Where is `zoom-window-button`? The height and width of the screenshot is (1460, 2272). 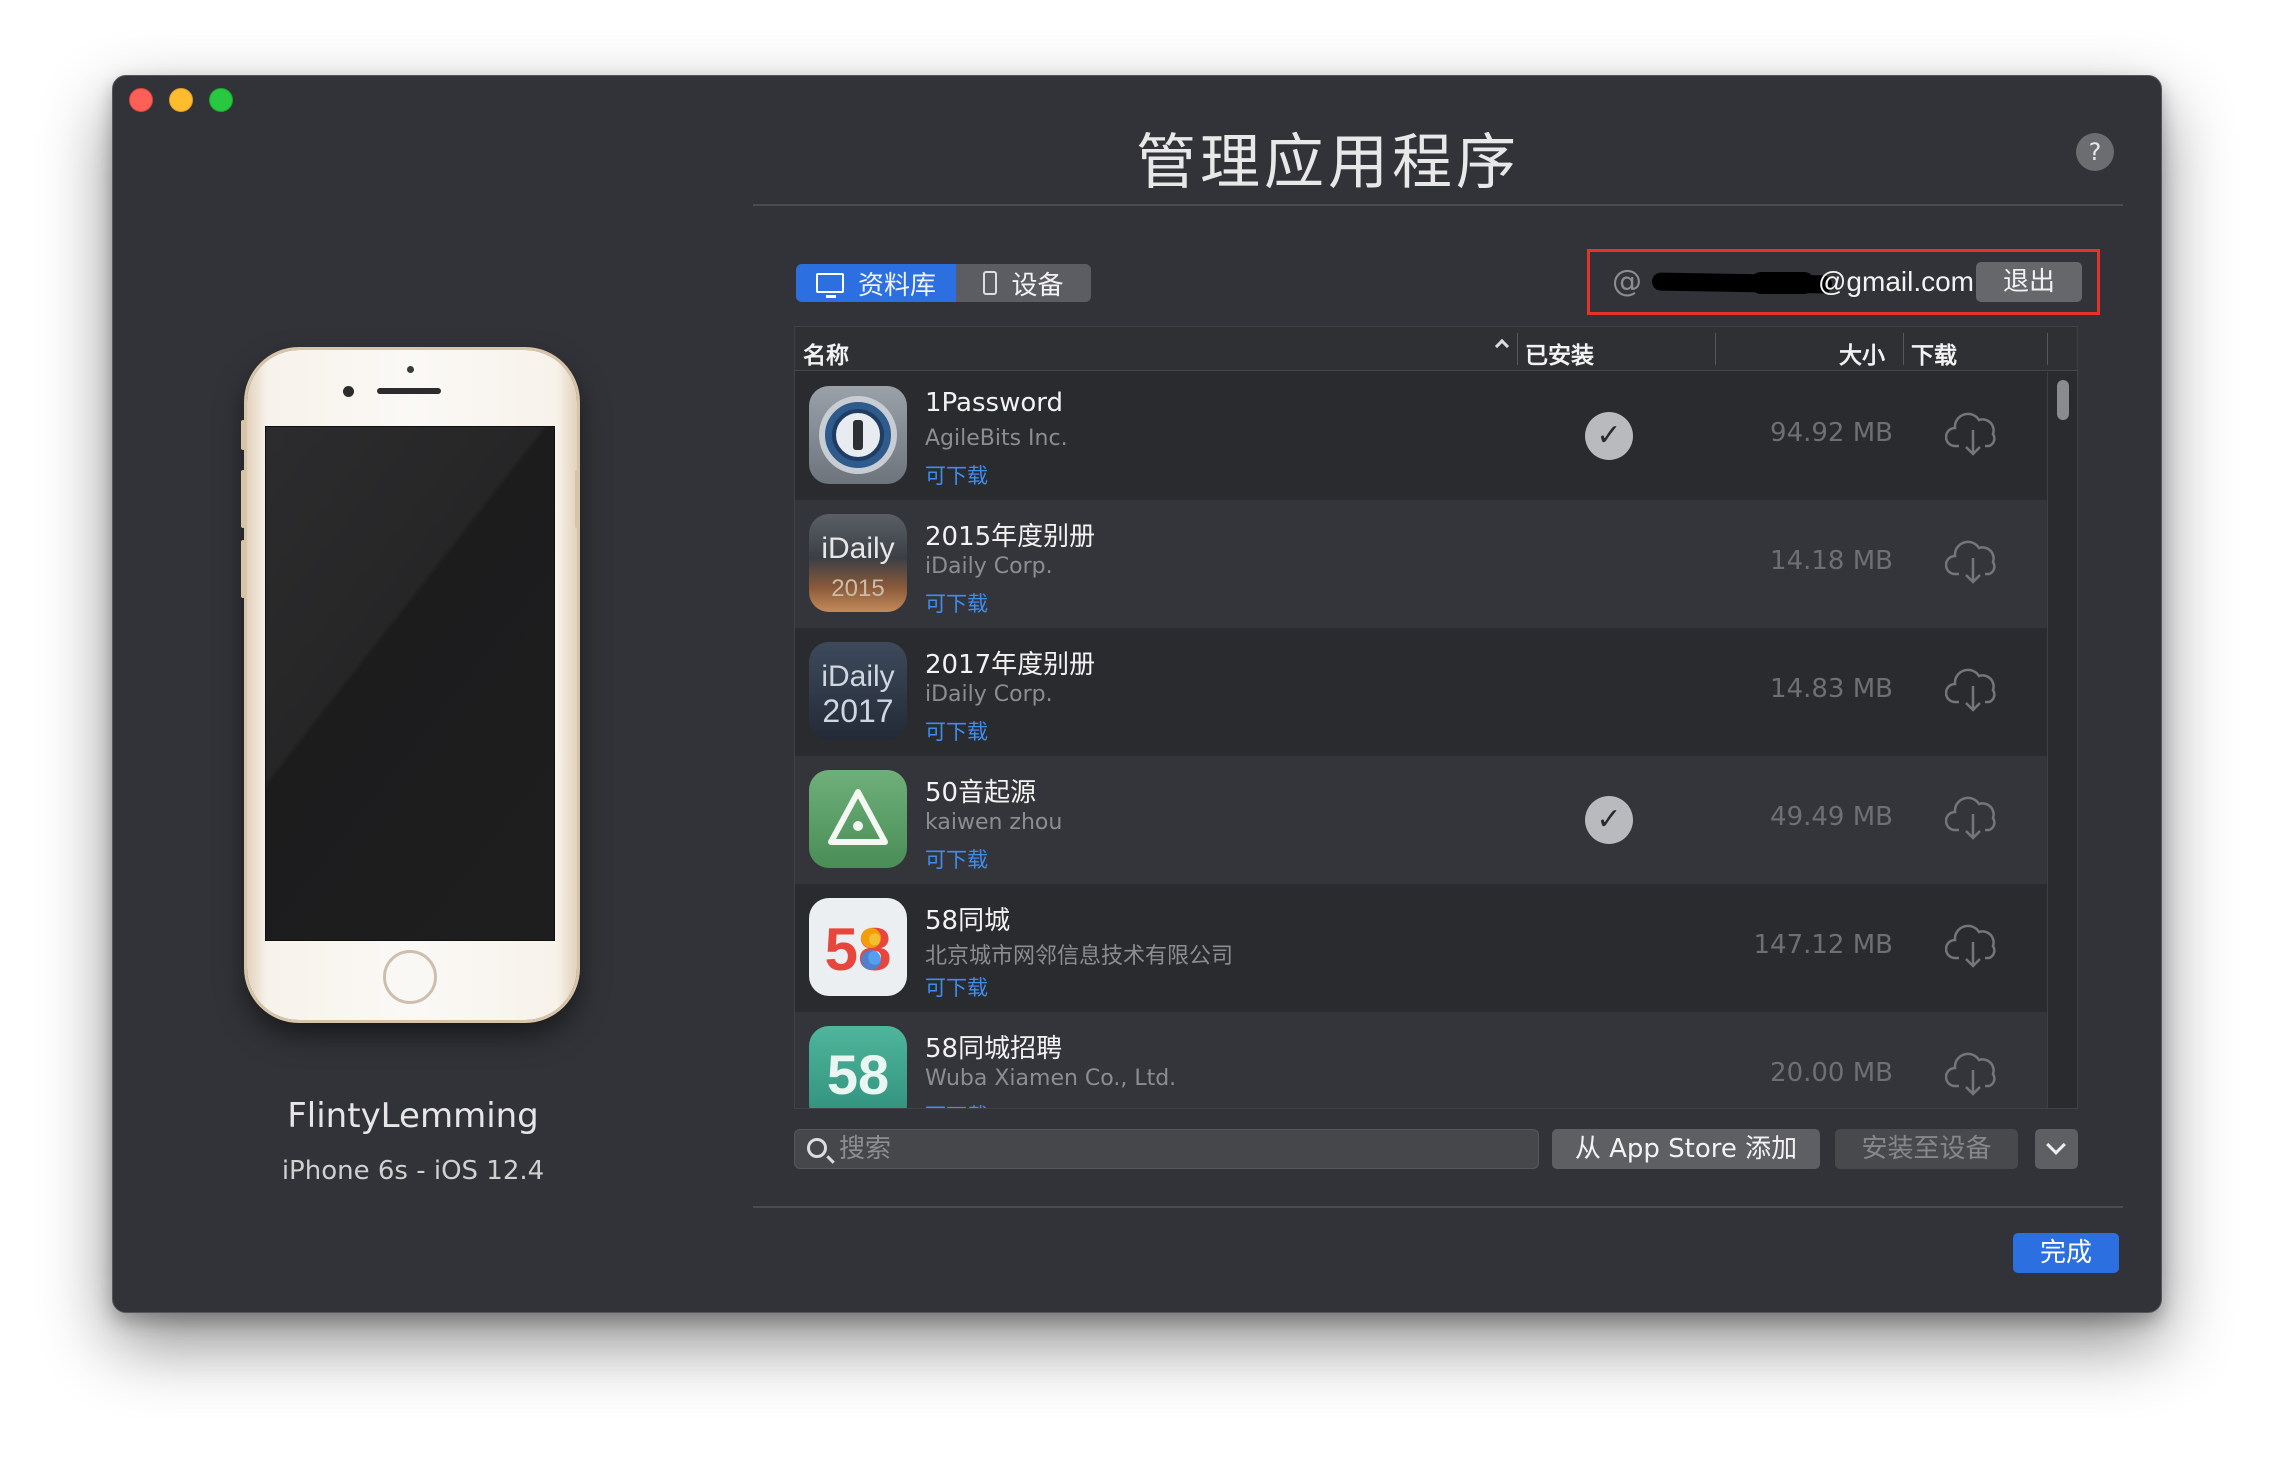
zoom-window-button is located at coordinates (221, 100).